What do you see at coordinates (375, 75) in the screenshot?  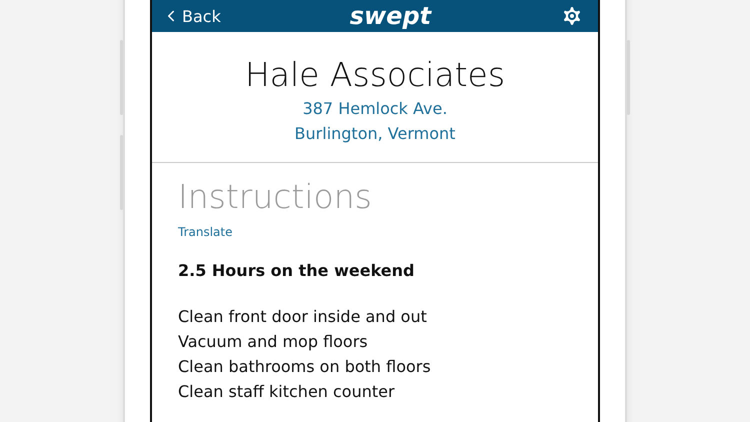 I see `client-name: Hale Associates` at bounding box center [375, 75].